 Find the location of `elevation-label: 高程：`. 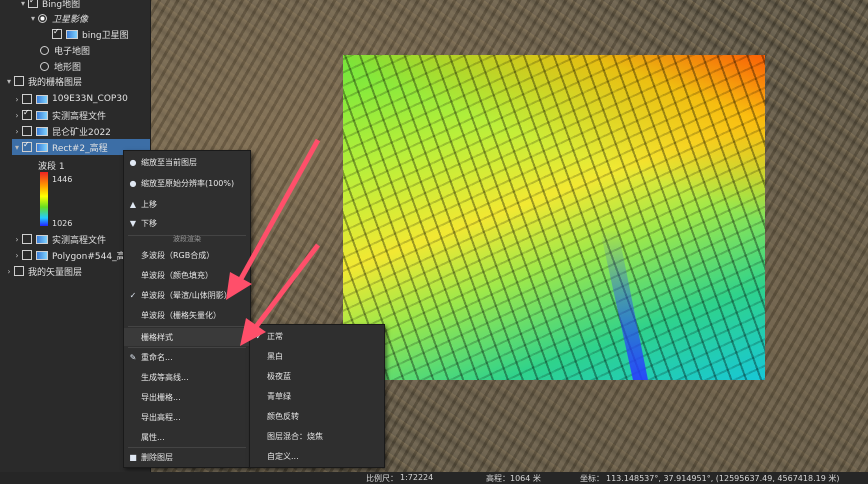

elevation-label: 高程： is located at coordinates (498, 478).